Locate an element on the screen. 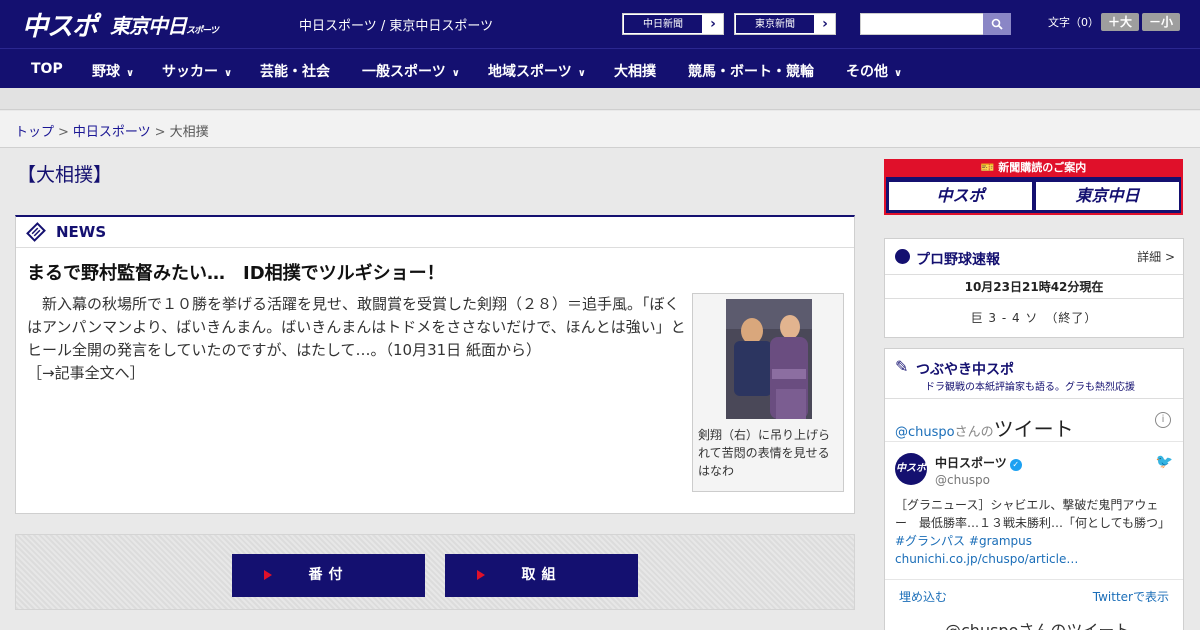 The width and height of the screenshot is (1200, 630). nav-label: 芸能・社会 is located at coordinates (295, 72).